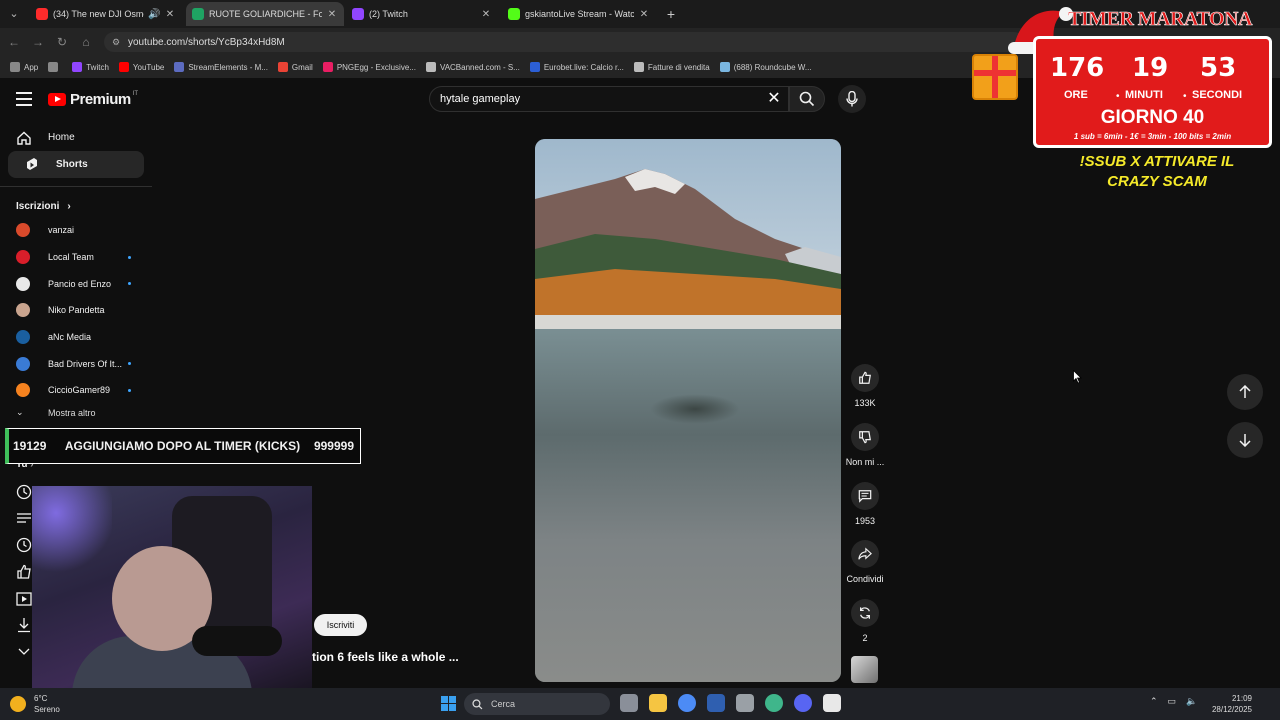 Image resolution: width=1280 pixels, height=720 pixels. What do you see at coordinates (24, 99) in the screenshot?
I see `menu-icon` at bounding box center [24, 99].